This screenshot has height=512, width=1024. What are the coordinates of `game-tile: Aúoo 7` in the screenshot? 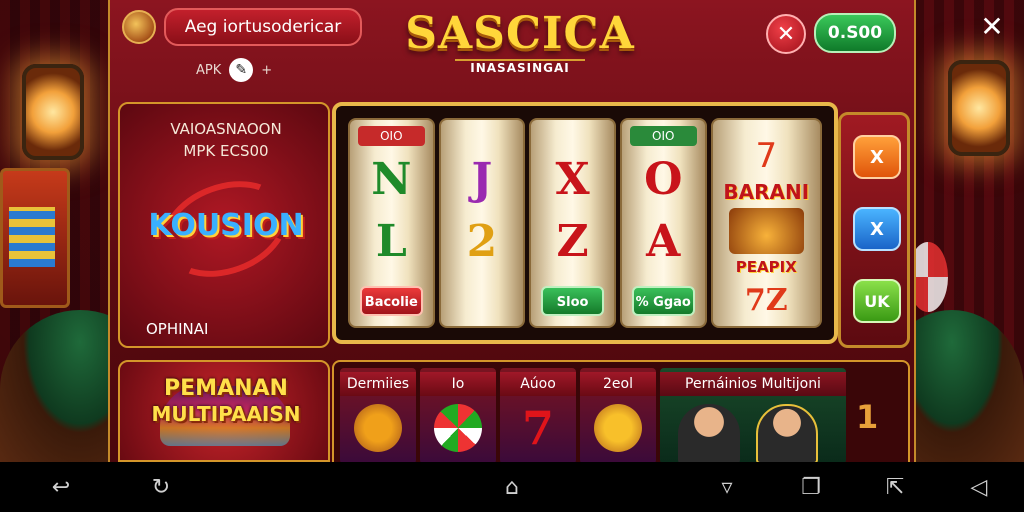 It's located at (538, 416).